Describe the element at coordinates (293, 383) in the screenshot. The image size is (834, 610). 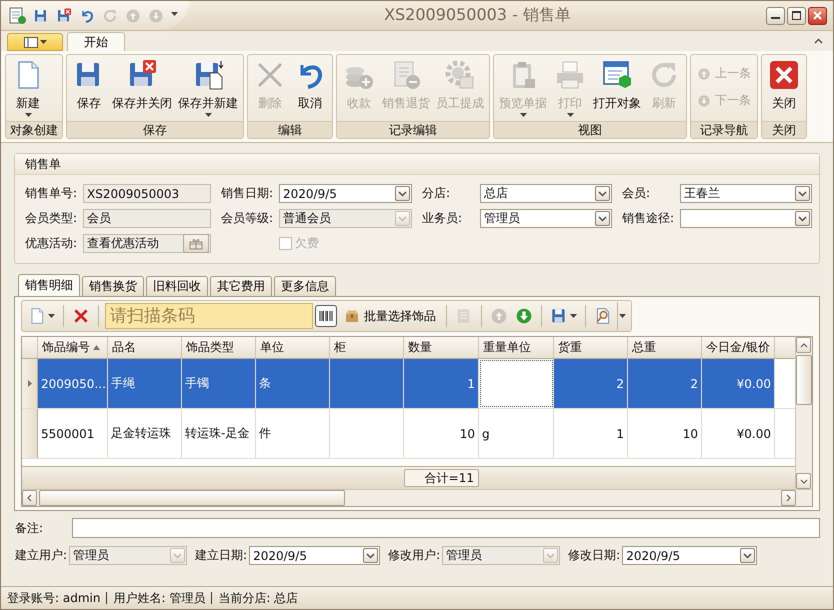
I see `table-cell: 条` at that location.